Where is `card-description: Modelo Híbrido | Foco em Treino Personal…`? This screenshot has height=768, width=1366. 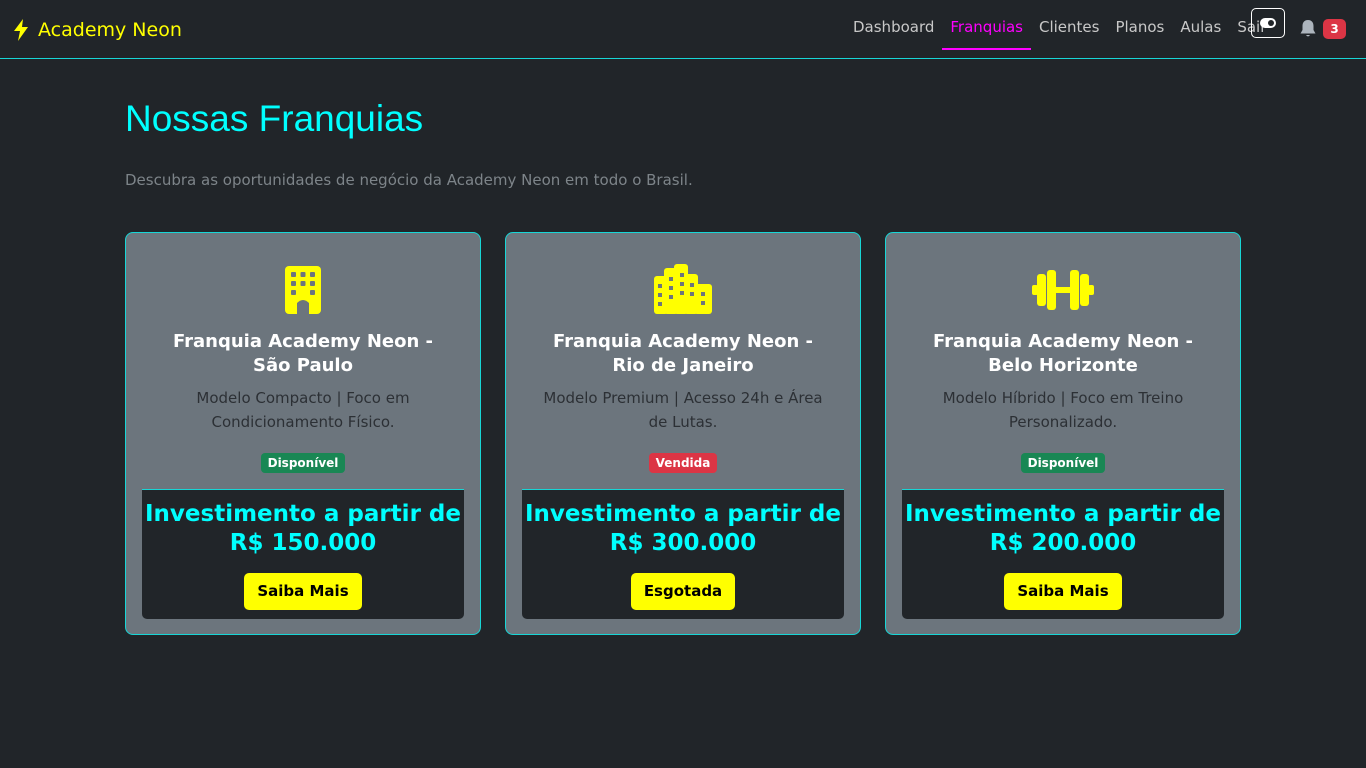 card-description: Modelo Híbrido | Foco em Treino Personal… is located at coordinates (1063, 410).